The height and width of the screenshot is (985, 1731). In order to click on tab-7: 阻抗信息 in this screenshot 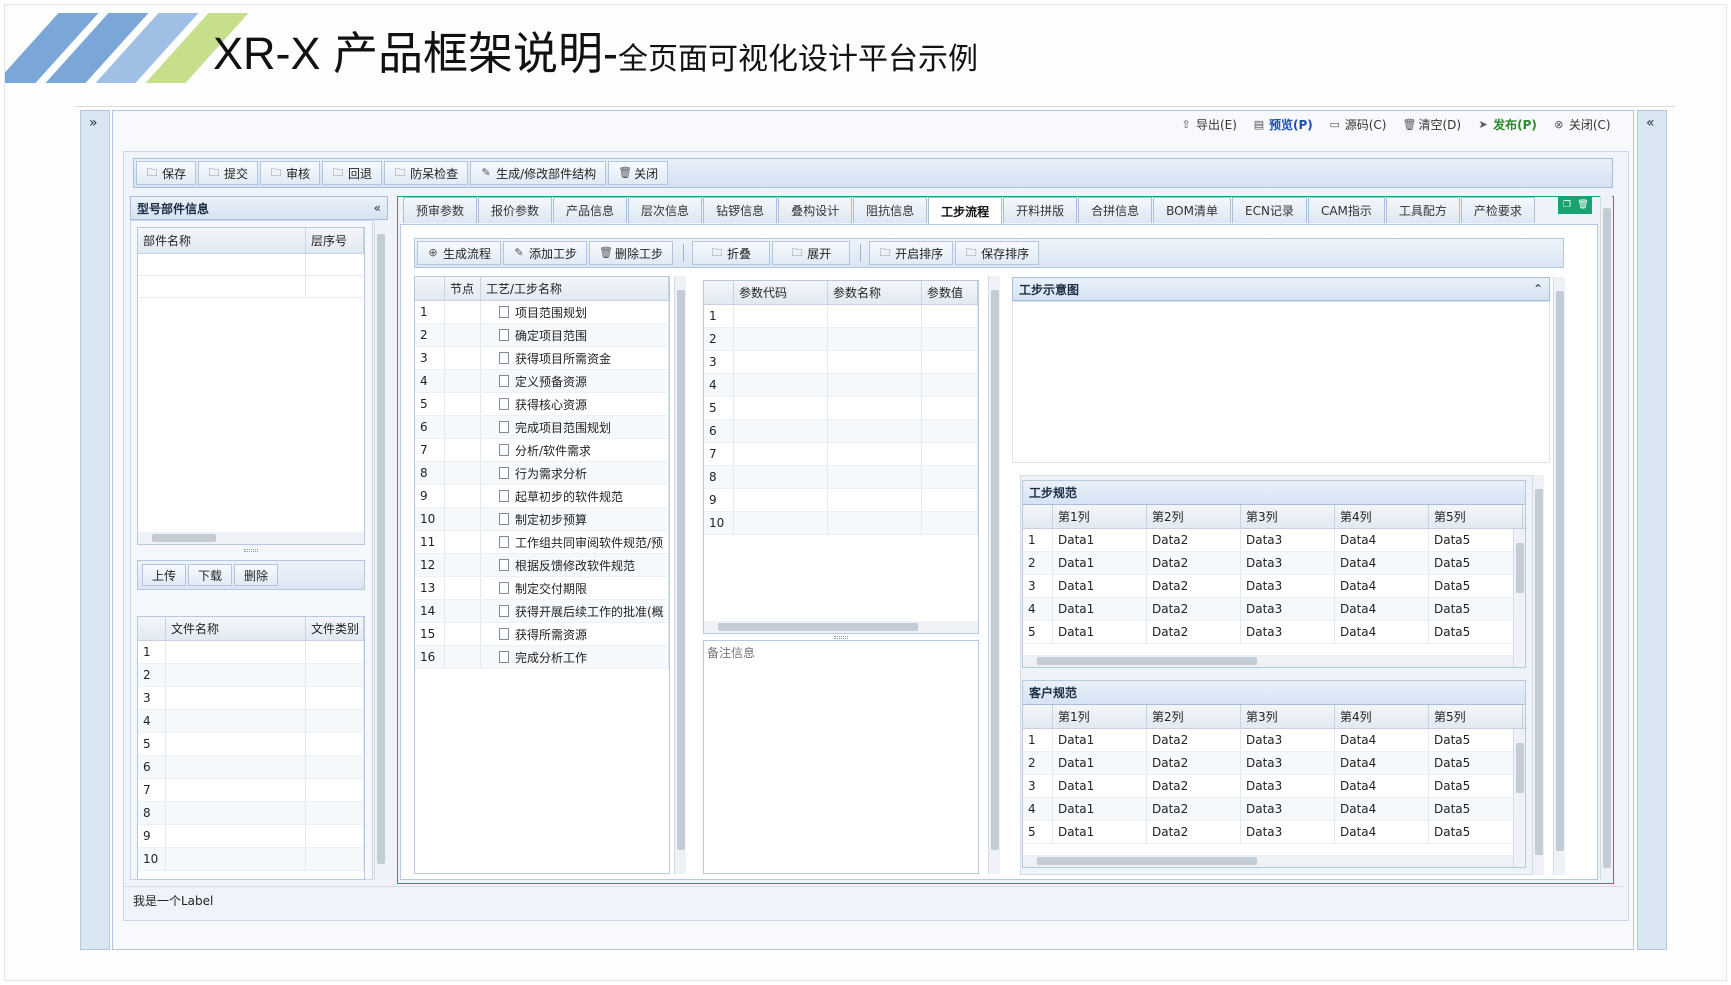, I will do `click(890, 210)`.